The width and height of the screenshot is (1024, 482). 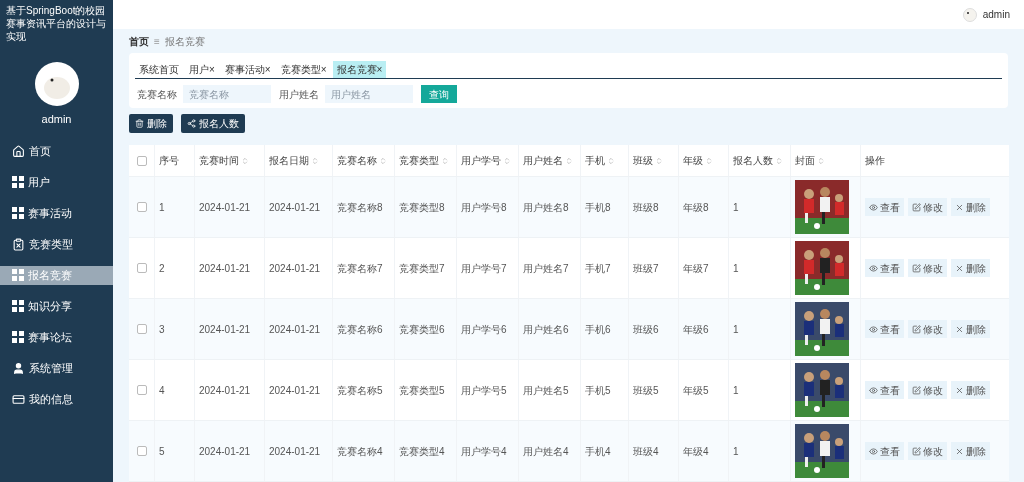 I want to click on table-cell-text: 班级8, so click(x=646, y=207).